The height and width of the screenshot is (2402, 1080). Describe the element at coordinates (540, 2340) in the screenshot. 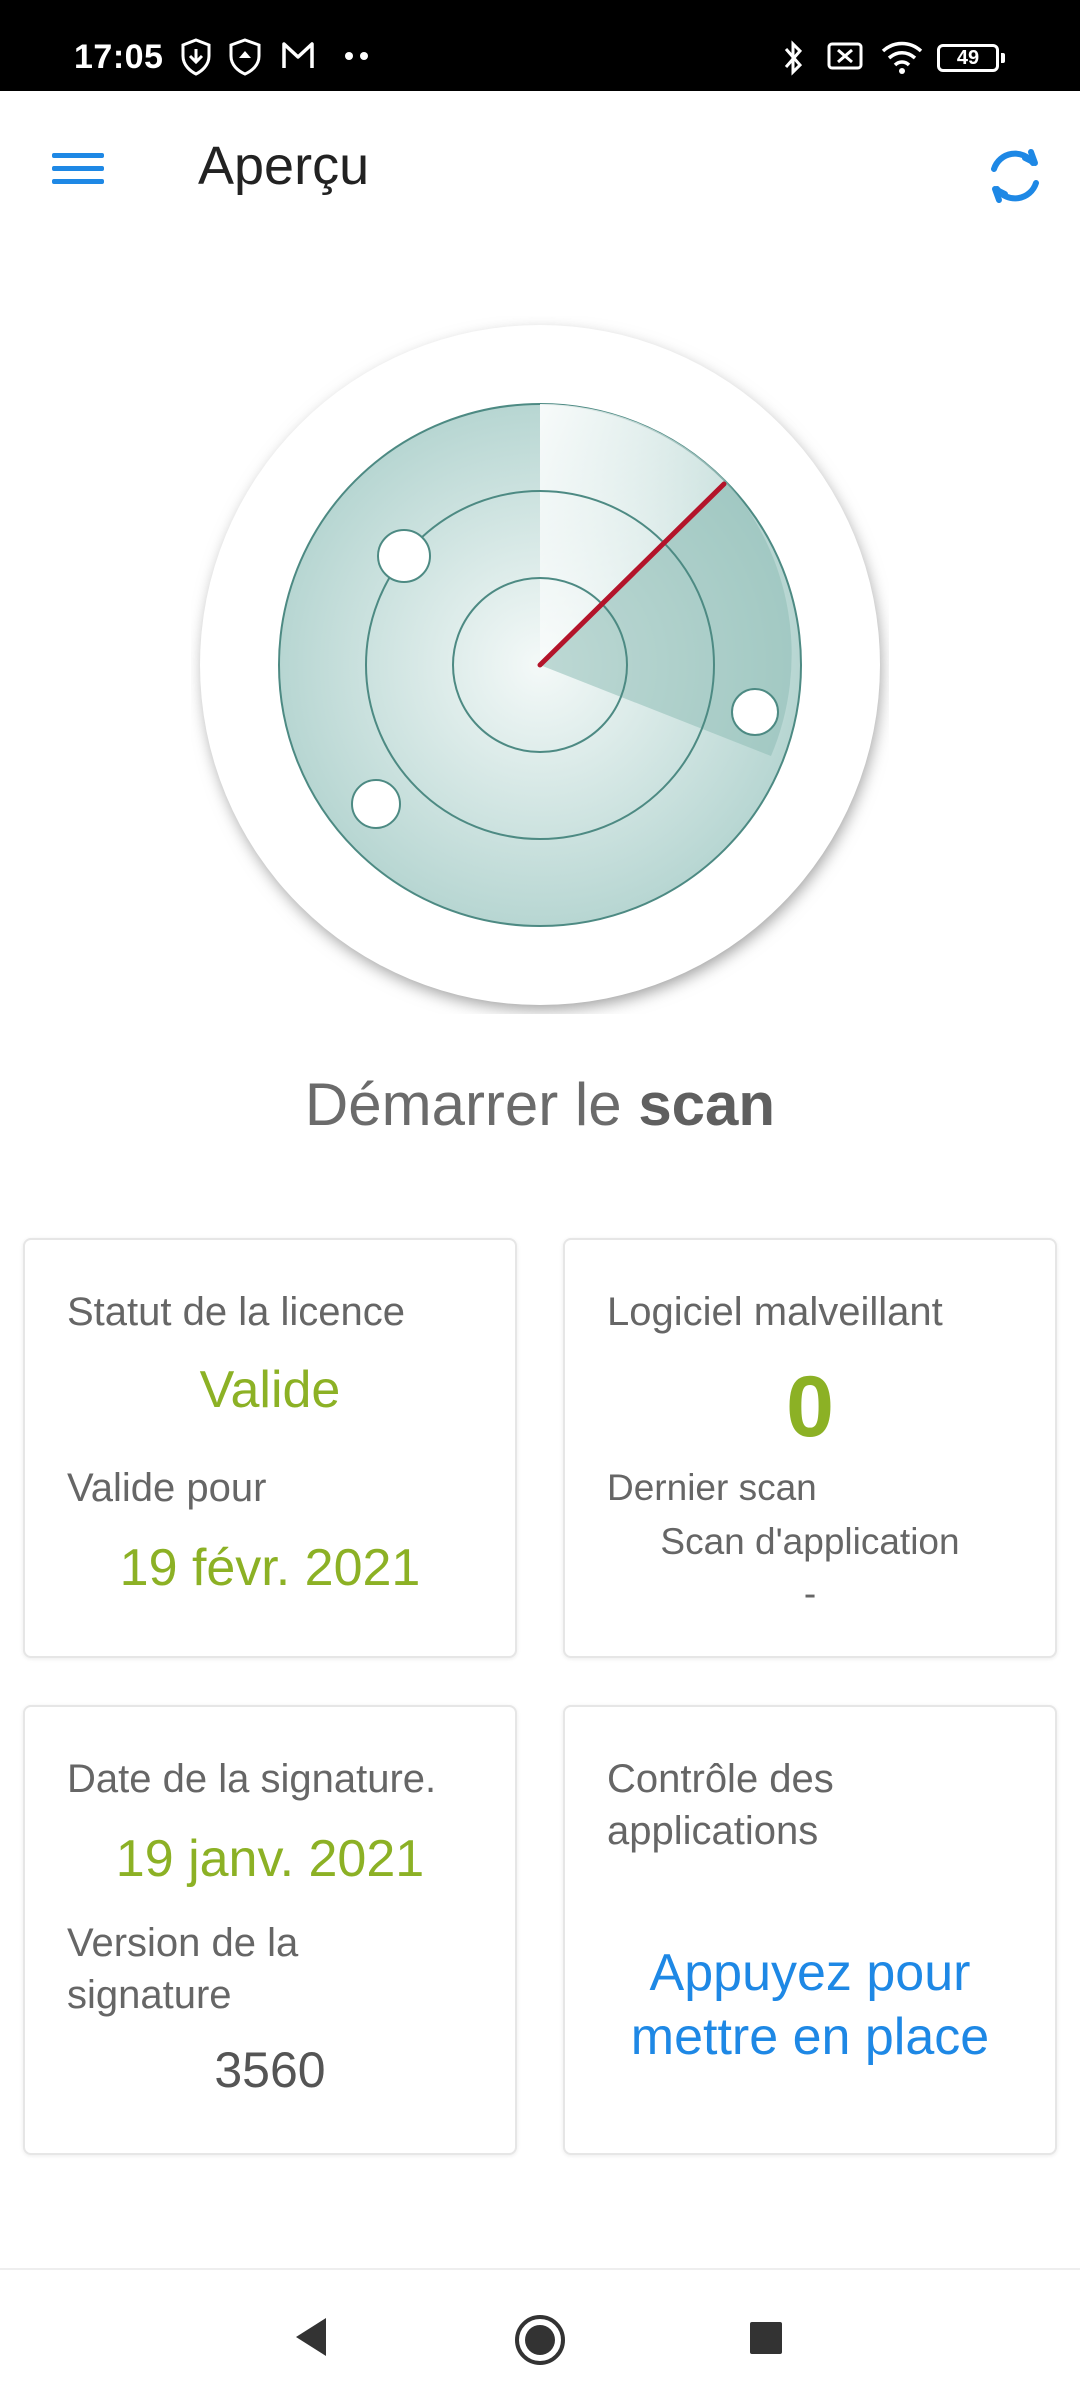

I see `home-circle-icon` at that location.